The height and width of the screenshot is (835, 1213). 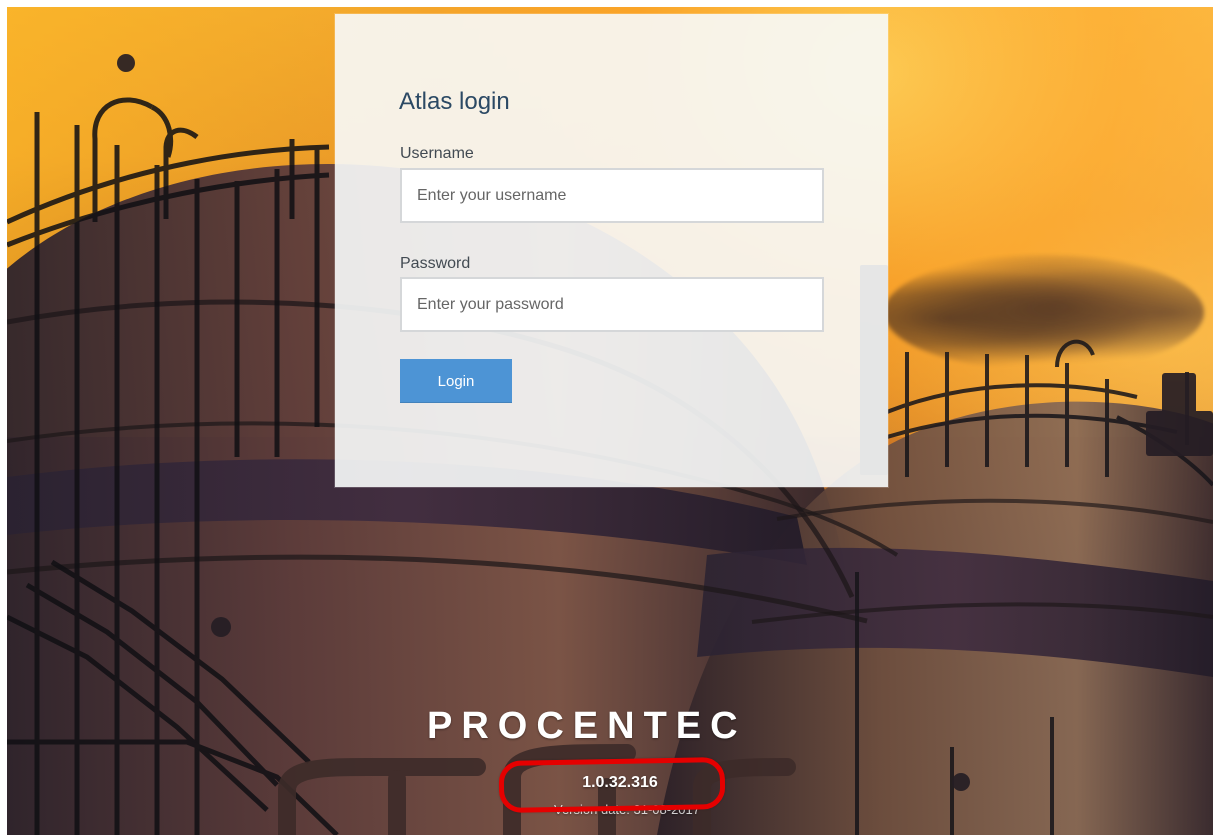 I want to click on login-button: Login, so click(x=456, y=381).